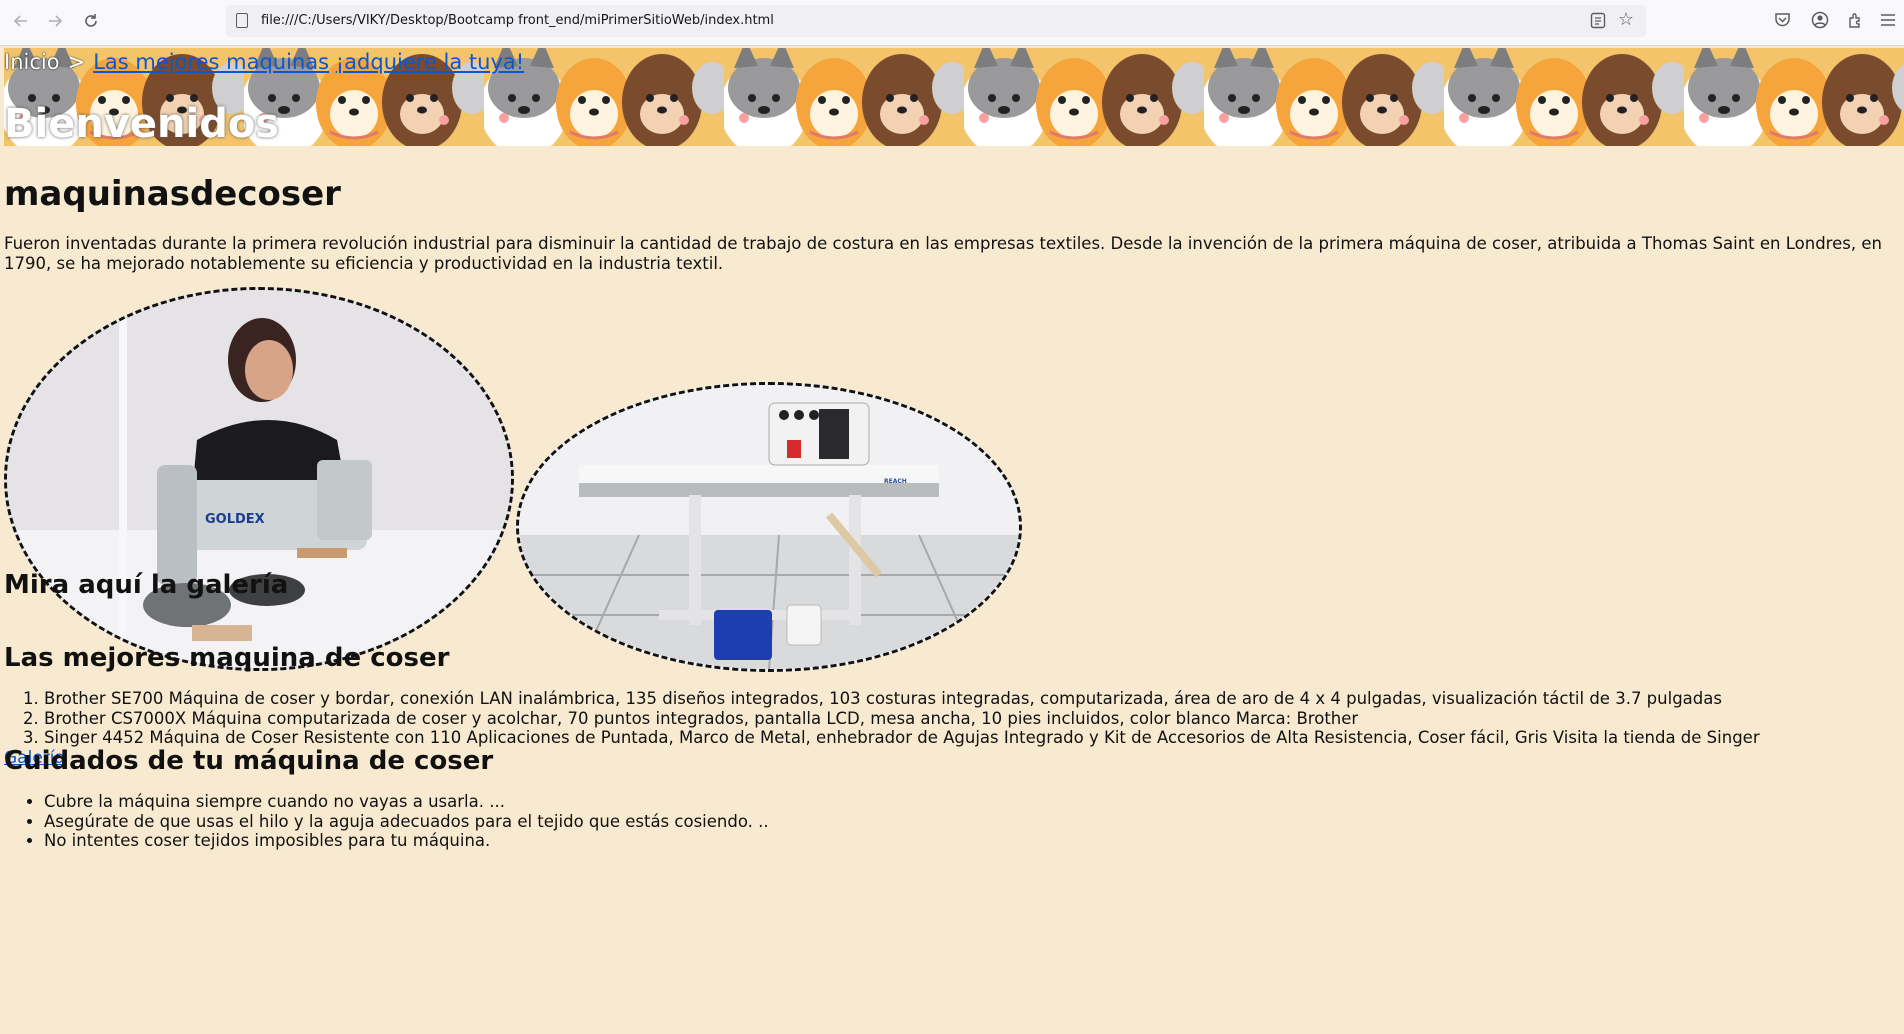  I want to click on breadcrumb-home: Inicio, so click(32, 62).